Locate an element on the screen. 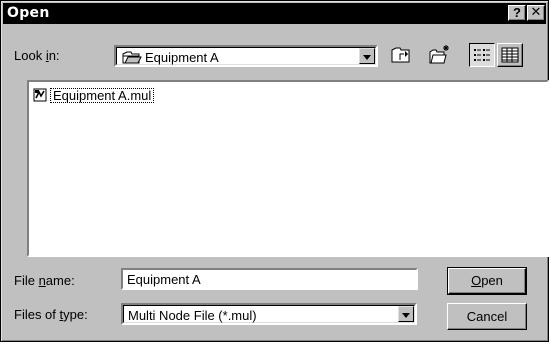 The height and width of the screenshot is (344, 551). open-button: Open is located at coordinates (487, 281).